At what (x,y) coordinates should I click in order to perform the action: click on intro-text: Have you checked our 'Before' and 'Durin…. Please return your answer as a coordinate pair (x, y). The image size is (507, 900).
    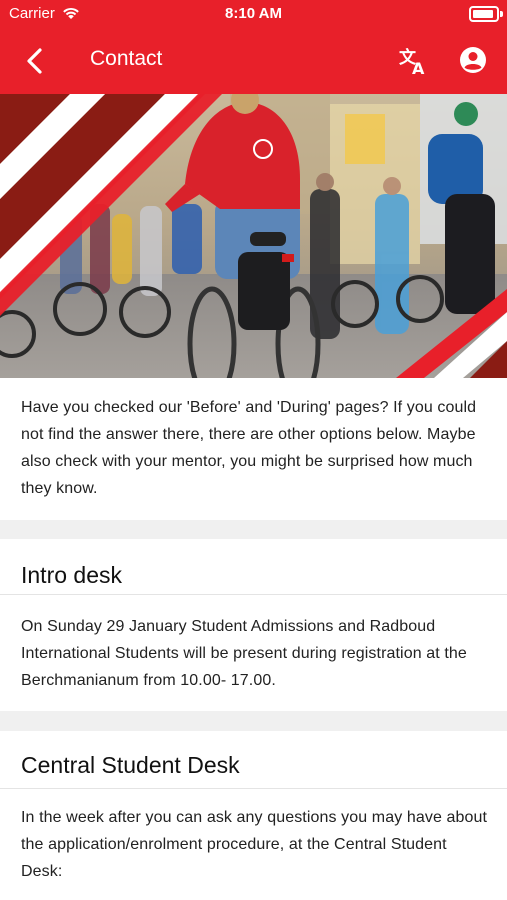
    Looking at the image, I should click on (249, 448).